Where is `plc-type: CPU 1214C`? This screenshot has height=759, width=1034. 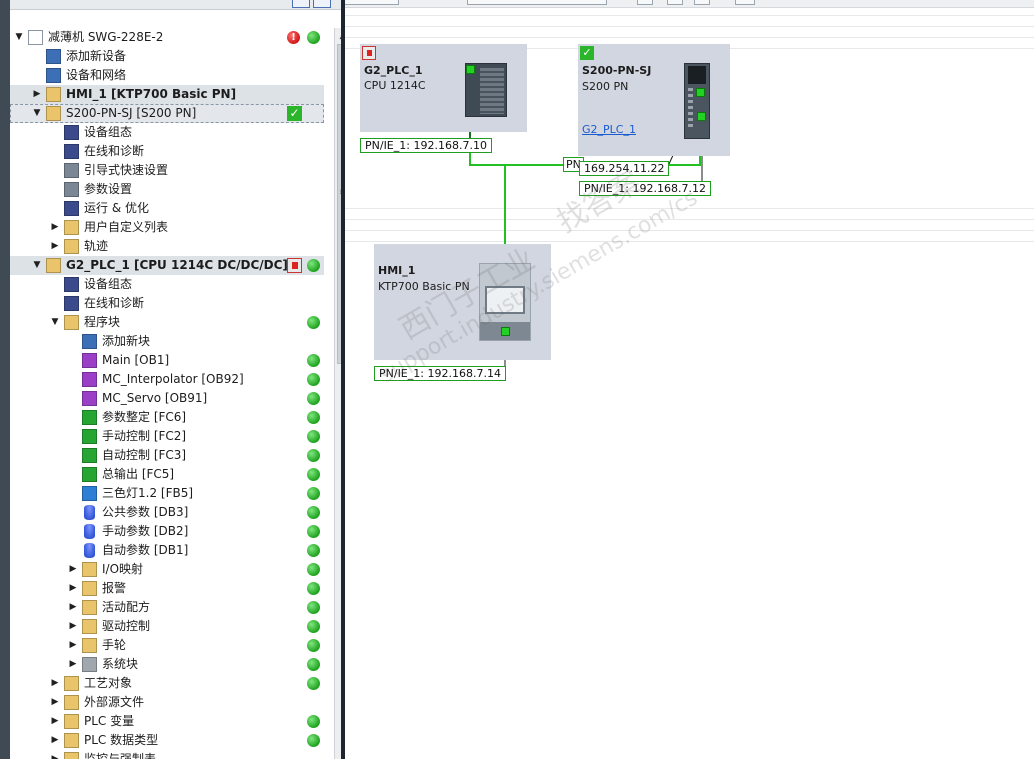 plc-type: CPU 1214C is located at coordinates (395, 85).